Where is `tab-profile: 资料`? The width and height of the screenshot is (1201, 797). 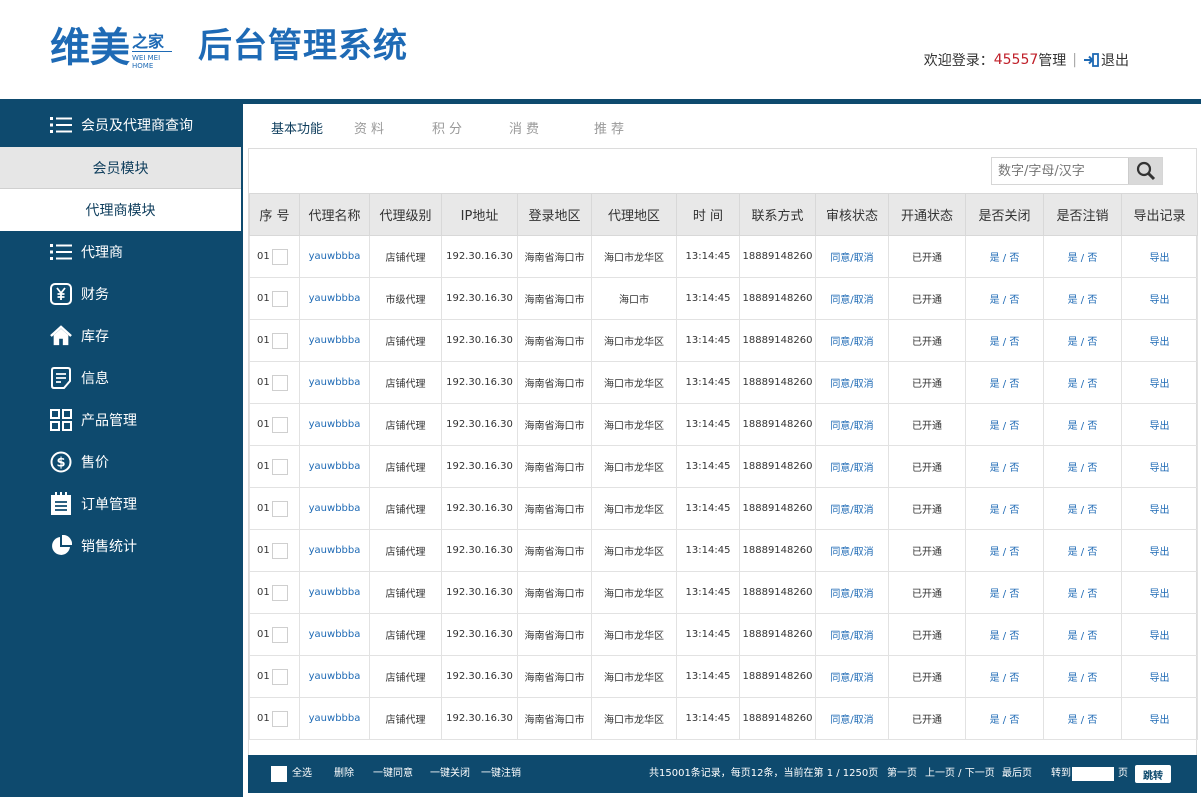
tab-profile: 资料 is located at coordinates (371, 127).